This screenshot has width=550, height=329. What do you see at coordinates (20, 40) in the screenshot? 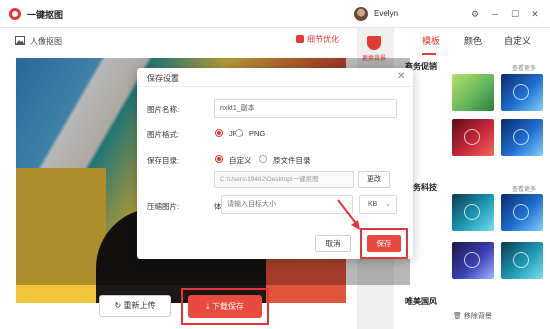
I see `image-icon` at bounding box center [20, 40].